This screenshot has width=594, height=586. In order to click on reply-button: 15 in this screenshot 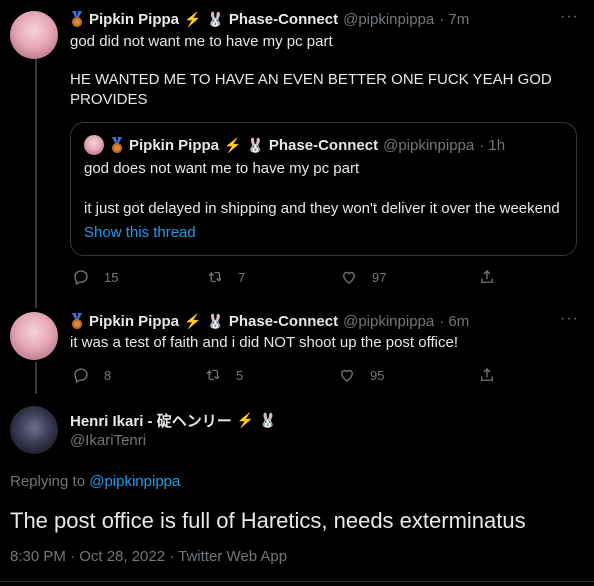, I will do `click(95, 277)`.